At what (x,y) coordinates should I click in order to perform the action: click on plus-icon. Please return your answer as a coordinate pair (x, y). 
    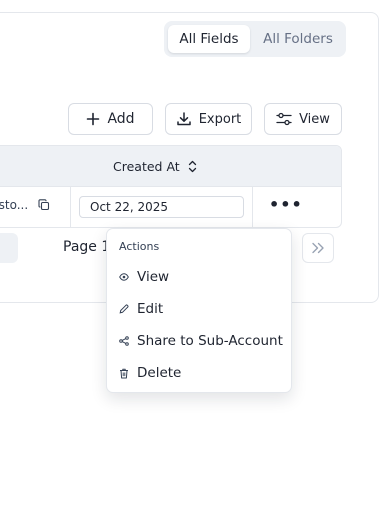
    Looking at the image, I should click on (93, 119).